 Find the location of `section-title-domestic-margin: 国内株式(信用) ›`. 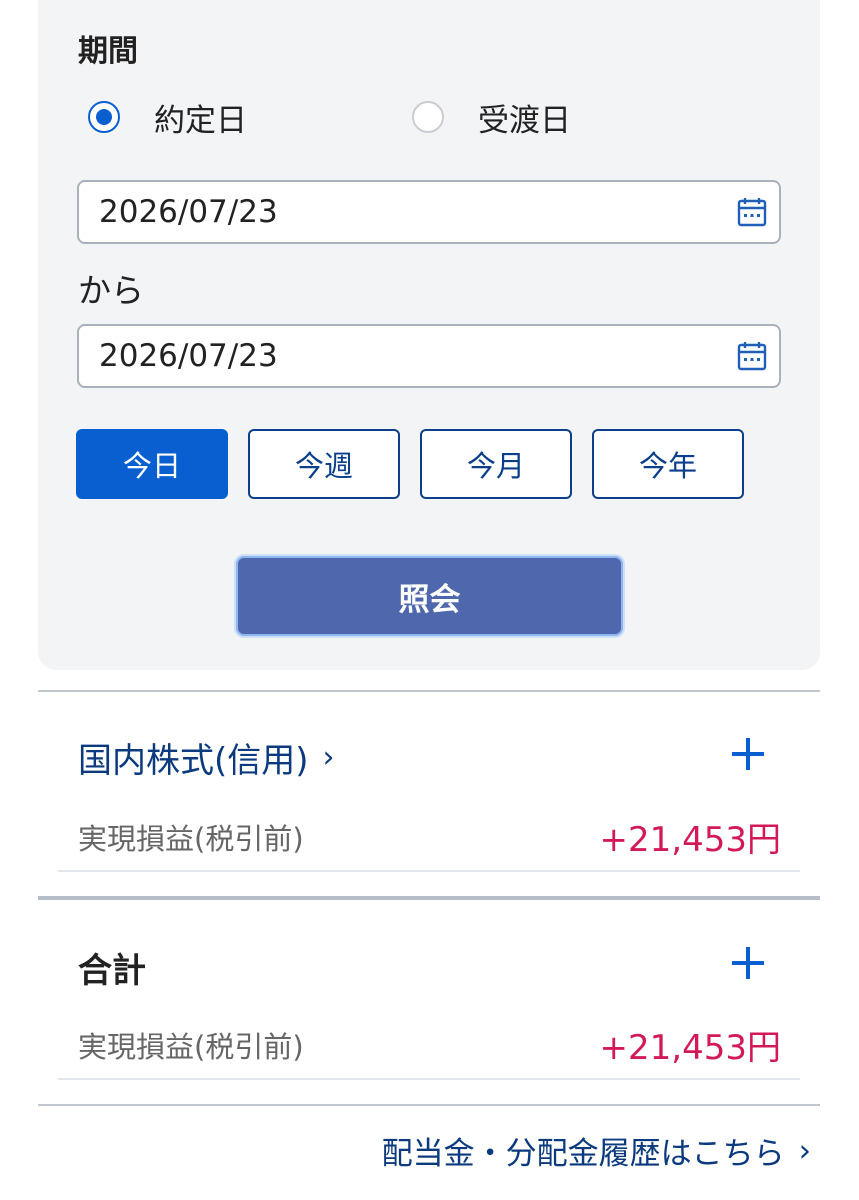

section-title-domestic-margin: 国内株式(信用) › is located at coordinates (206, 757).